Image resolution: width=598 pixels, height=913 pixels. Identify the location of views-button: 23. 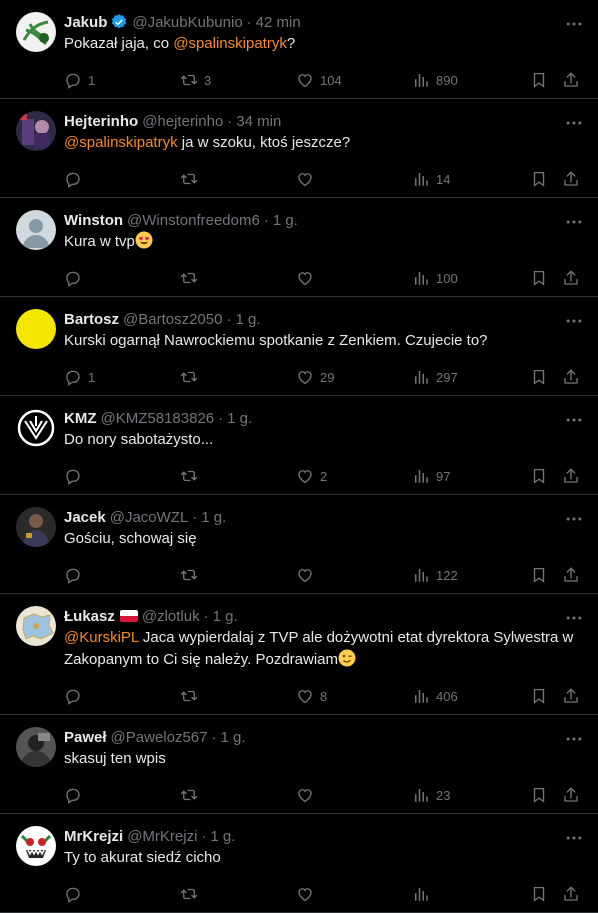
(471, 795).